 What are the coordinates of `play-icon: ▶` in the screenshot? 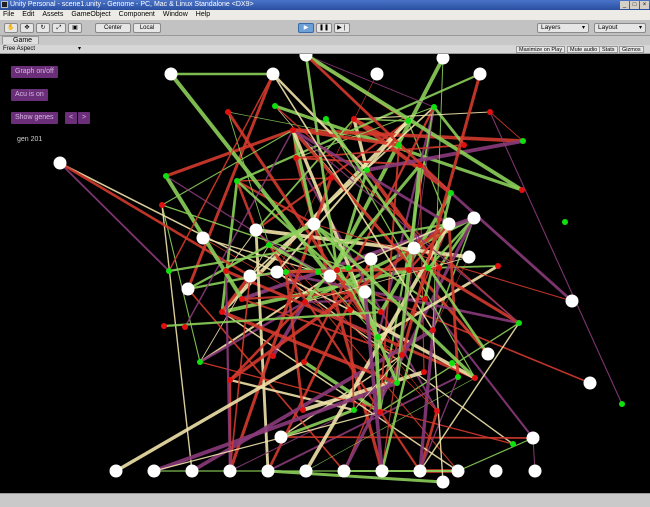 It's located at (306, 28).